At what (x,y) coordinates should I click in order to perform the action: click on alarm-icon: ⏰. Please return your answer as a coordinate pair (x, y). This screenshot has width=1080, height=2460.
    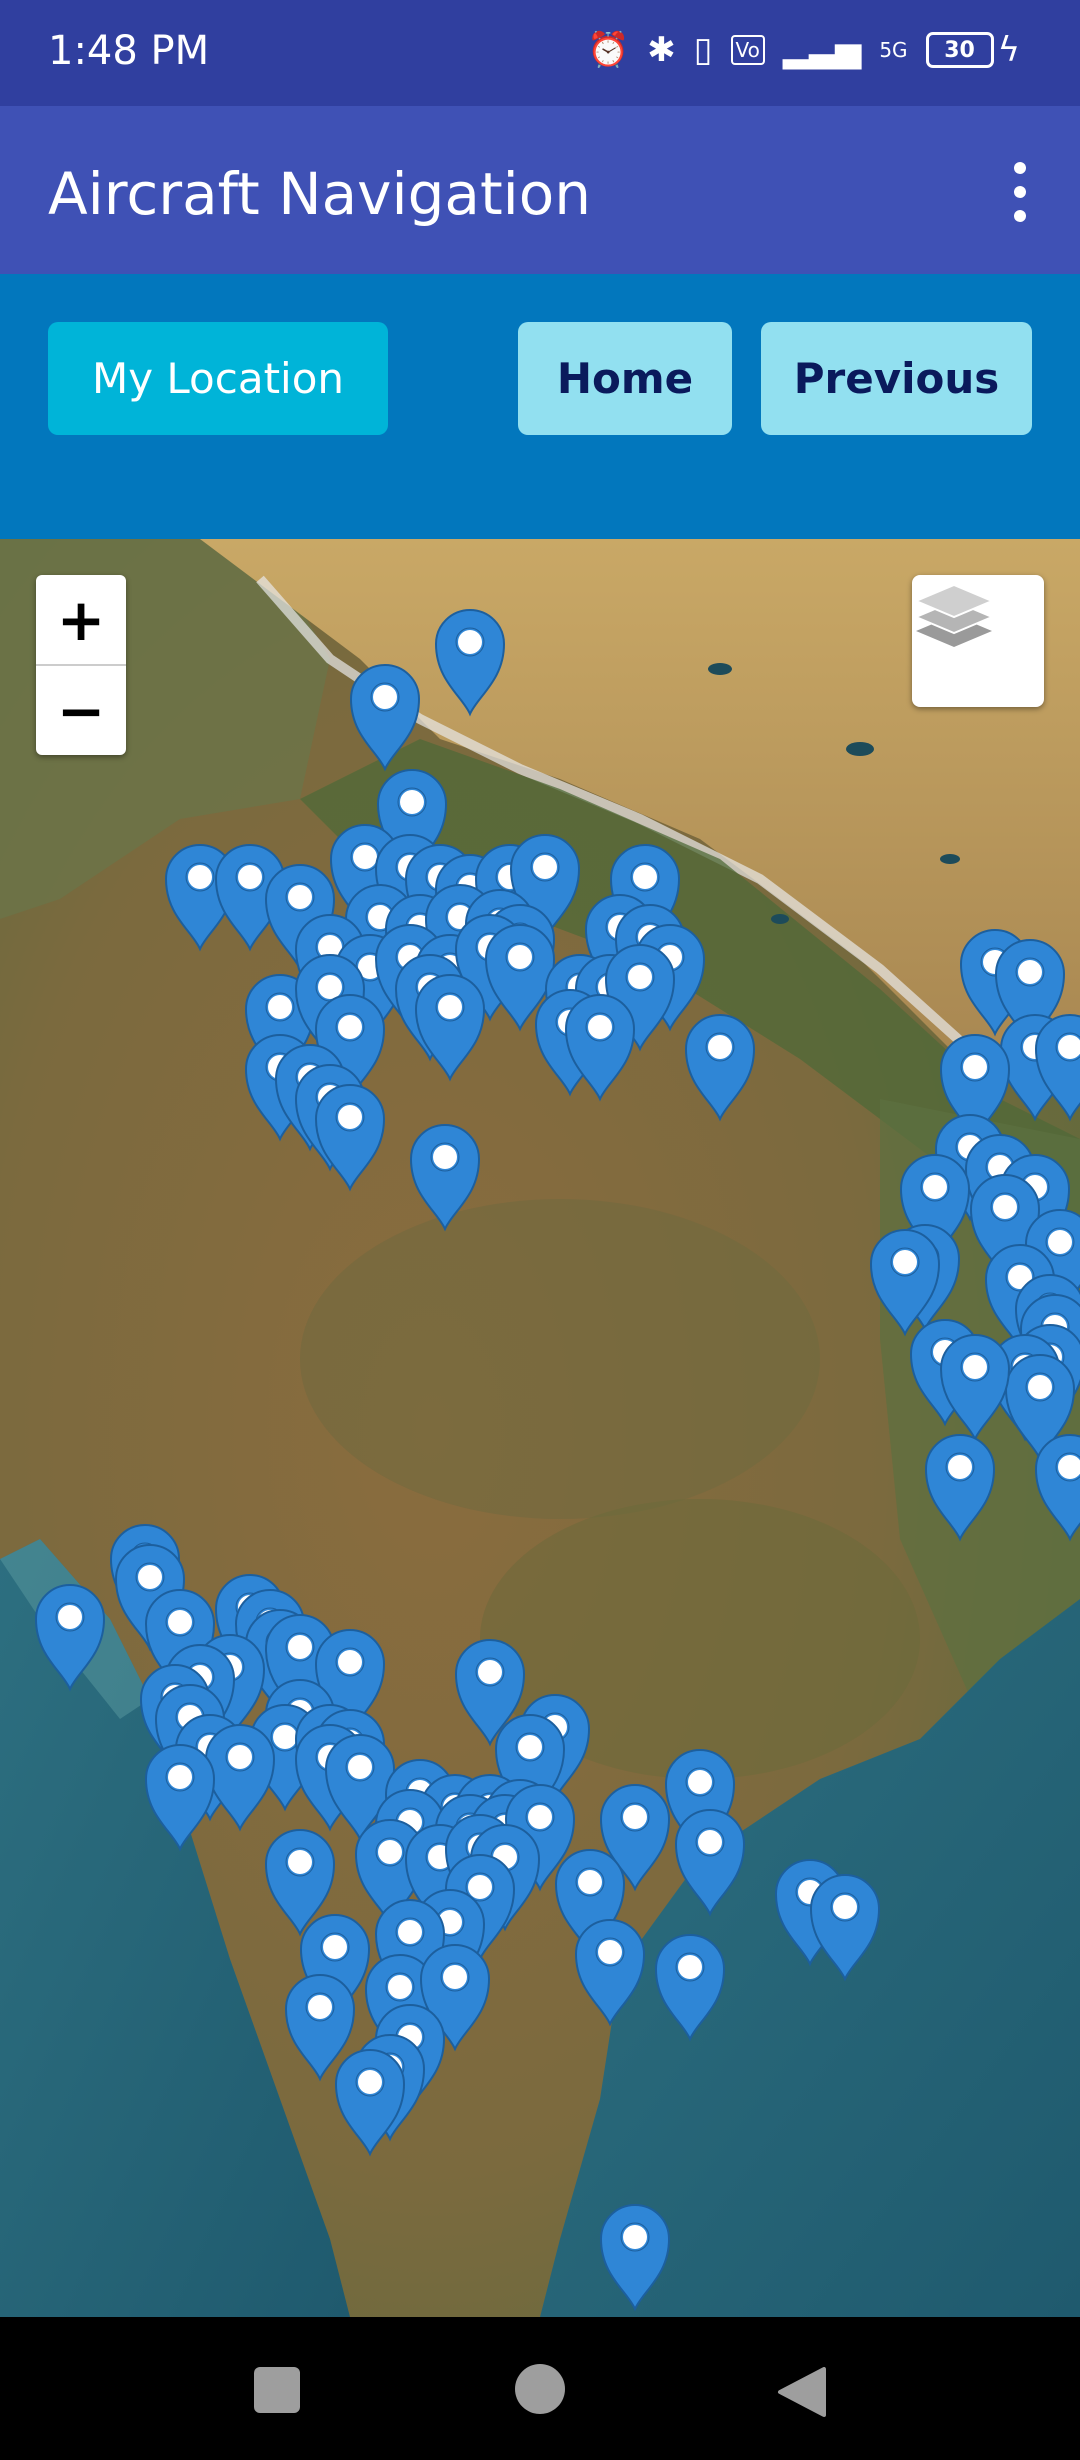
    Looking at the image, I should click on (608, 50).